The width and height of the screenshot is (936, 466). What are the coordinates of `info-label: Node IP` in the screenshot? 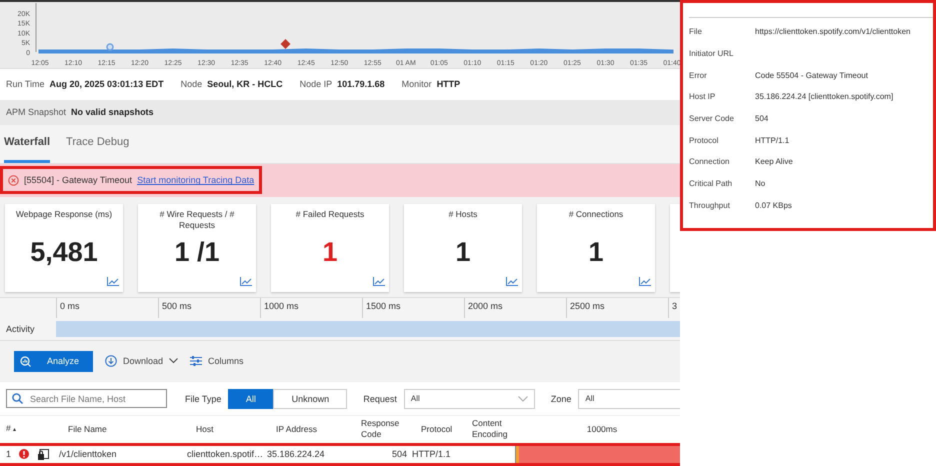 It's located at (316, 84).